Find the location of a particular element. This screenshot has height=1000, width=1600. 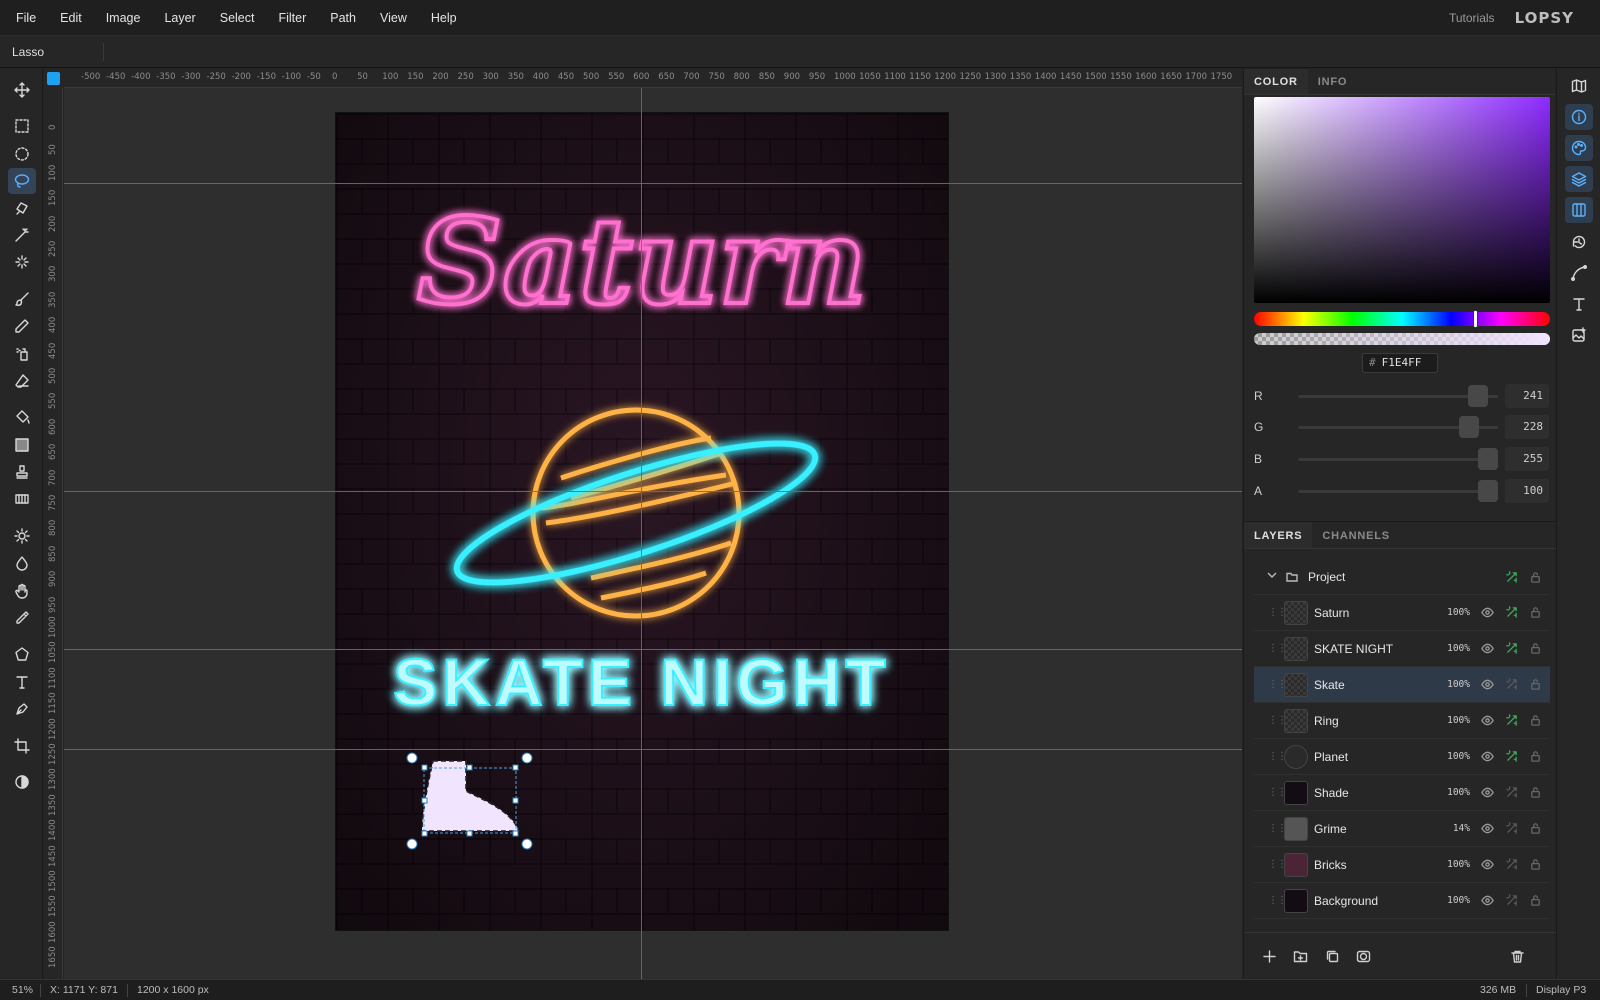

resize-handle-tl is located at coordinates (424, 767).